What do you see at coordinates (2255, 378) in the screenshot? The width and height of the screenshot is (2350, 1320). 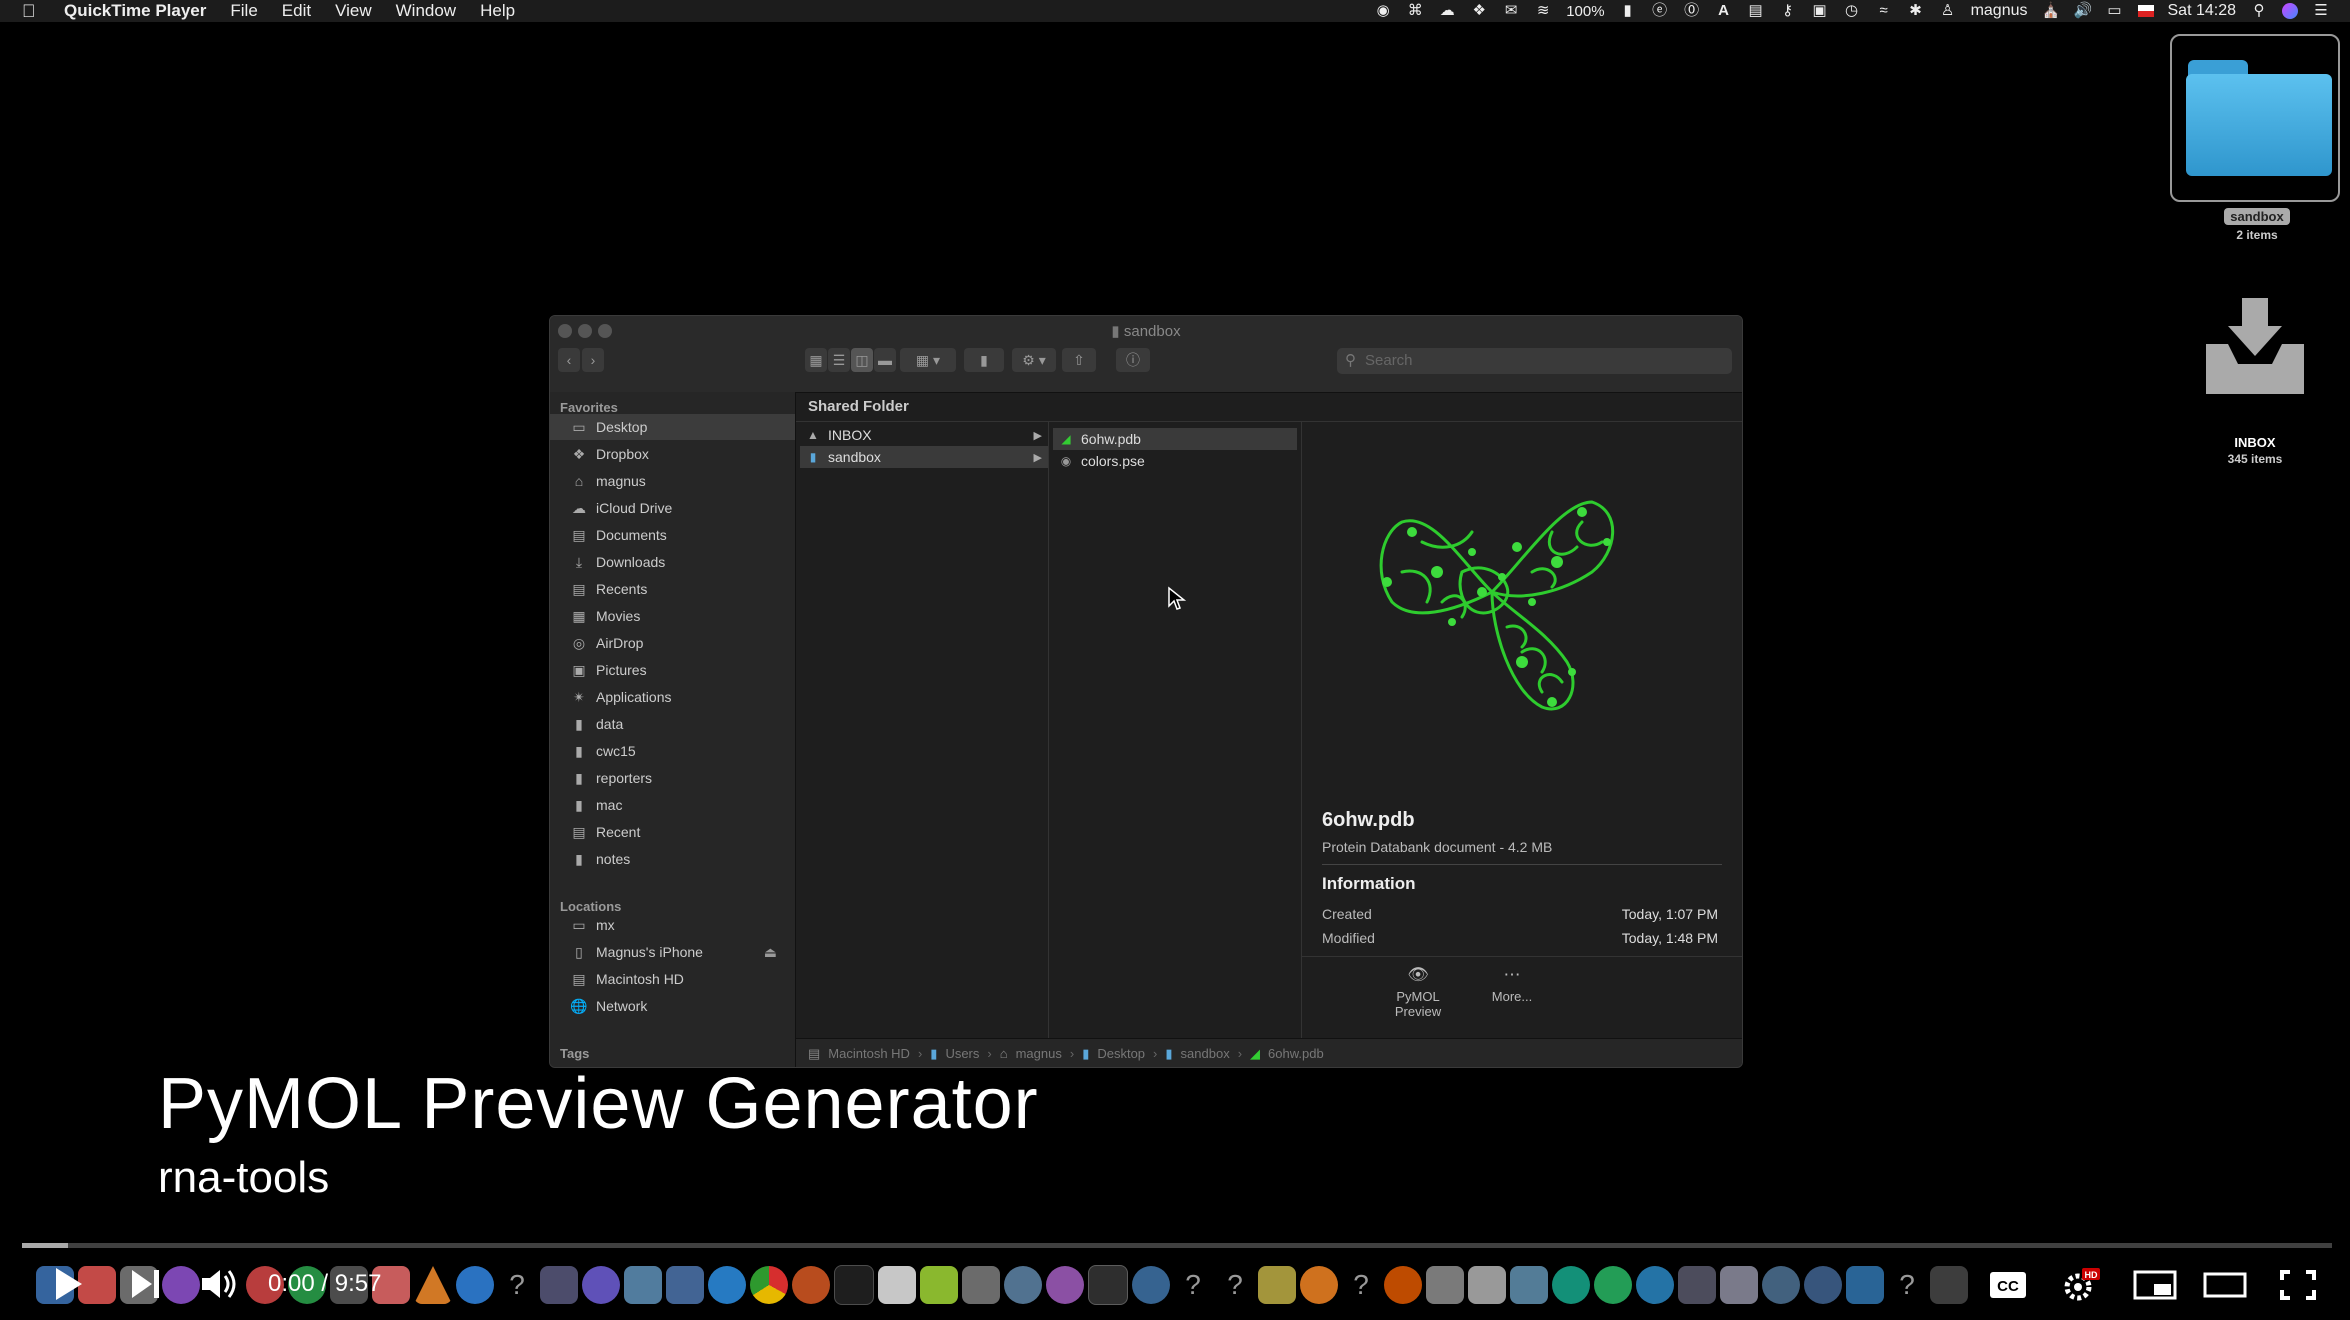 I see `desktop-inbox-folder: INBOX 345 items` at bounding box center [2255, 378].